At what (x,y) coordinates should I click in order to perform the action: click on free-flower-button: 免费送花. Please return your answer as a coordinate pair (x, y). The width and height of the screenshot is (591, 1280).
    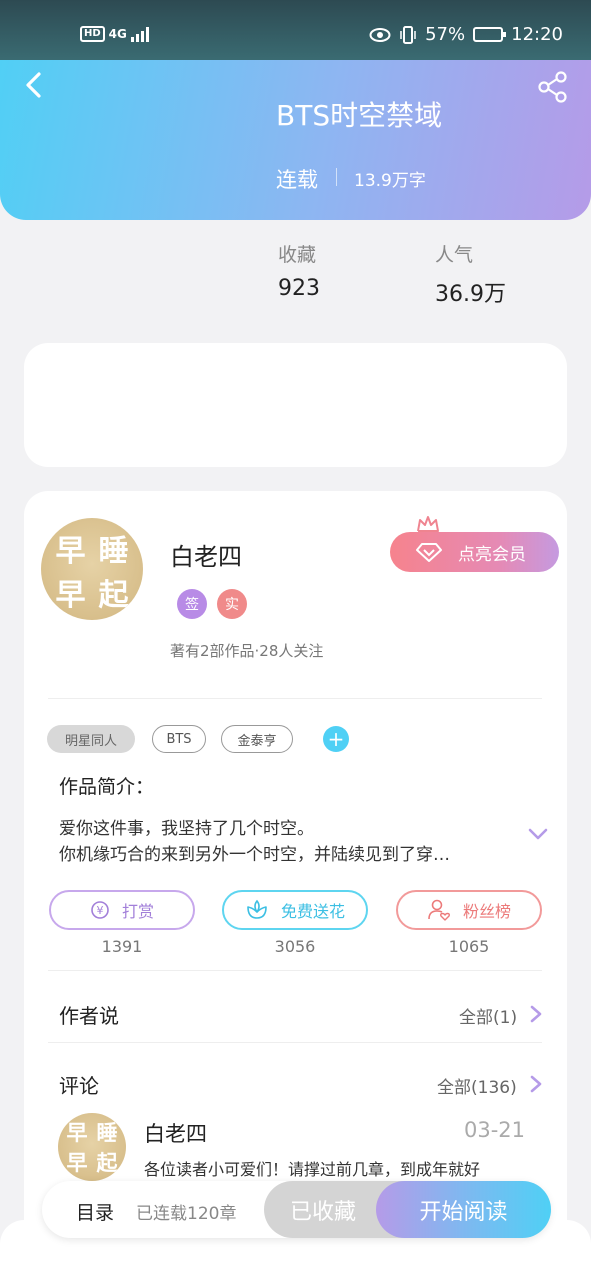
    Looking at the image, I should click on (295, 910).